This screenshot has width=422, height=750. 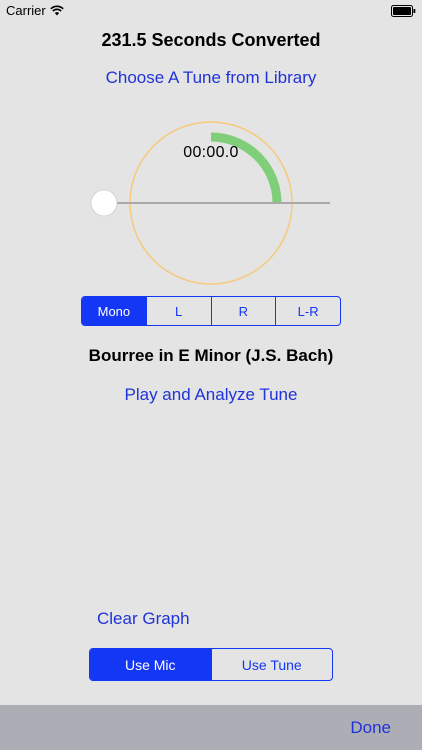 What do you see at coordinates (211, 355) in the screenshot?
I see `tune-name: Bourree in E Minor (J.S. Bach)` at bounding box center [211, 355].